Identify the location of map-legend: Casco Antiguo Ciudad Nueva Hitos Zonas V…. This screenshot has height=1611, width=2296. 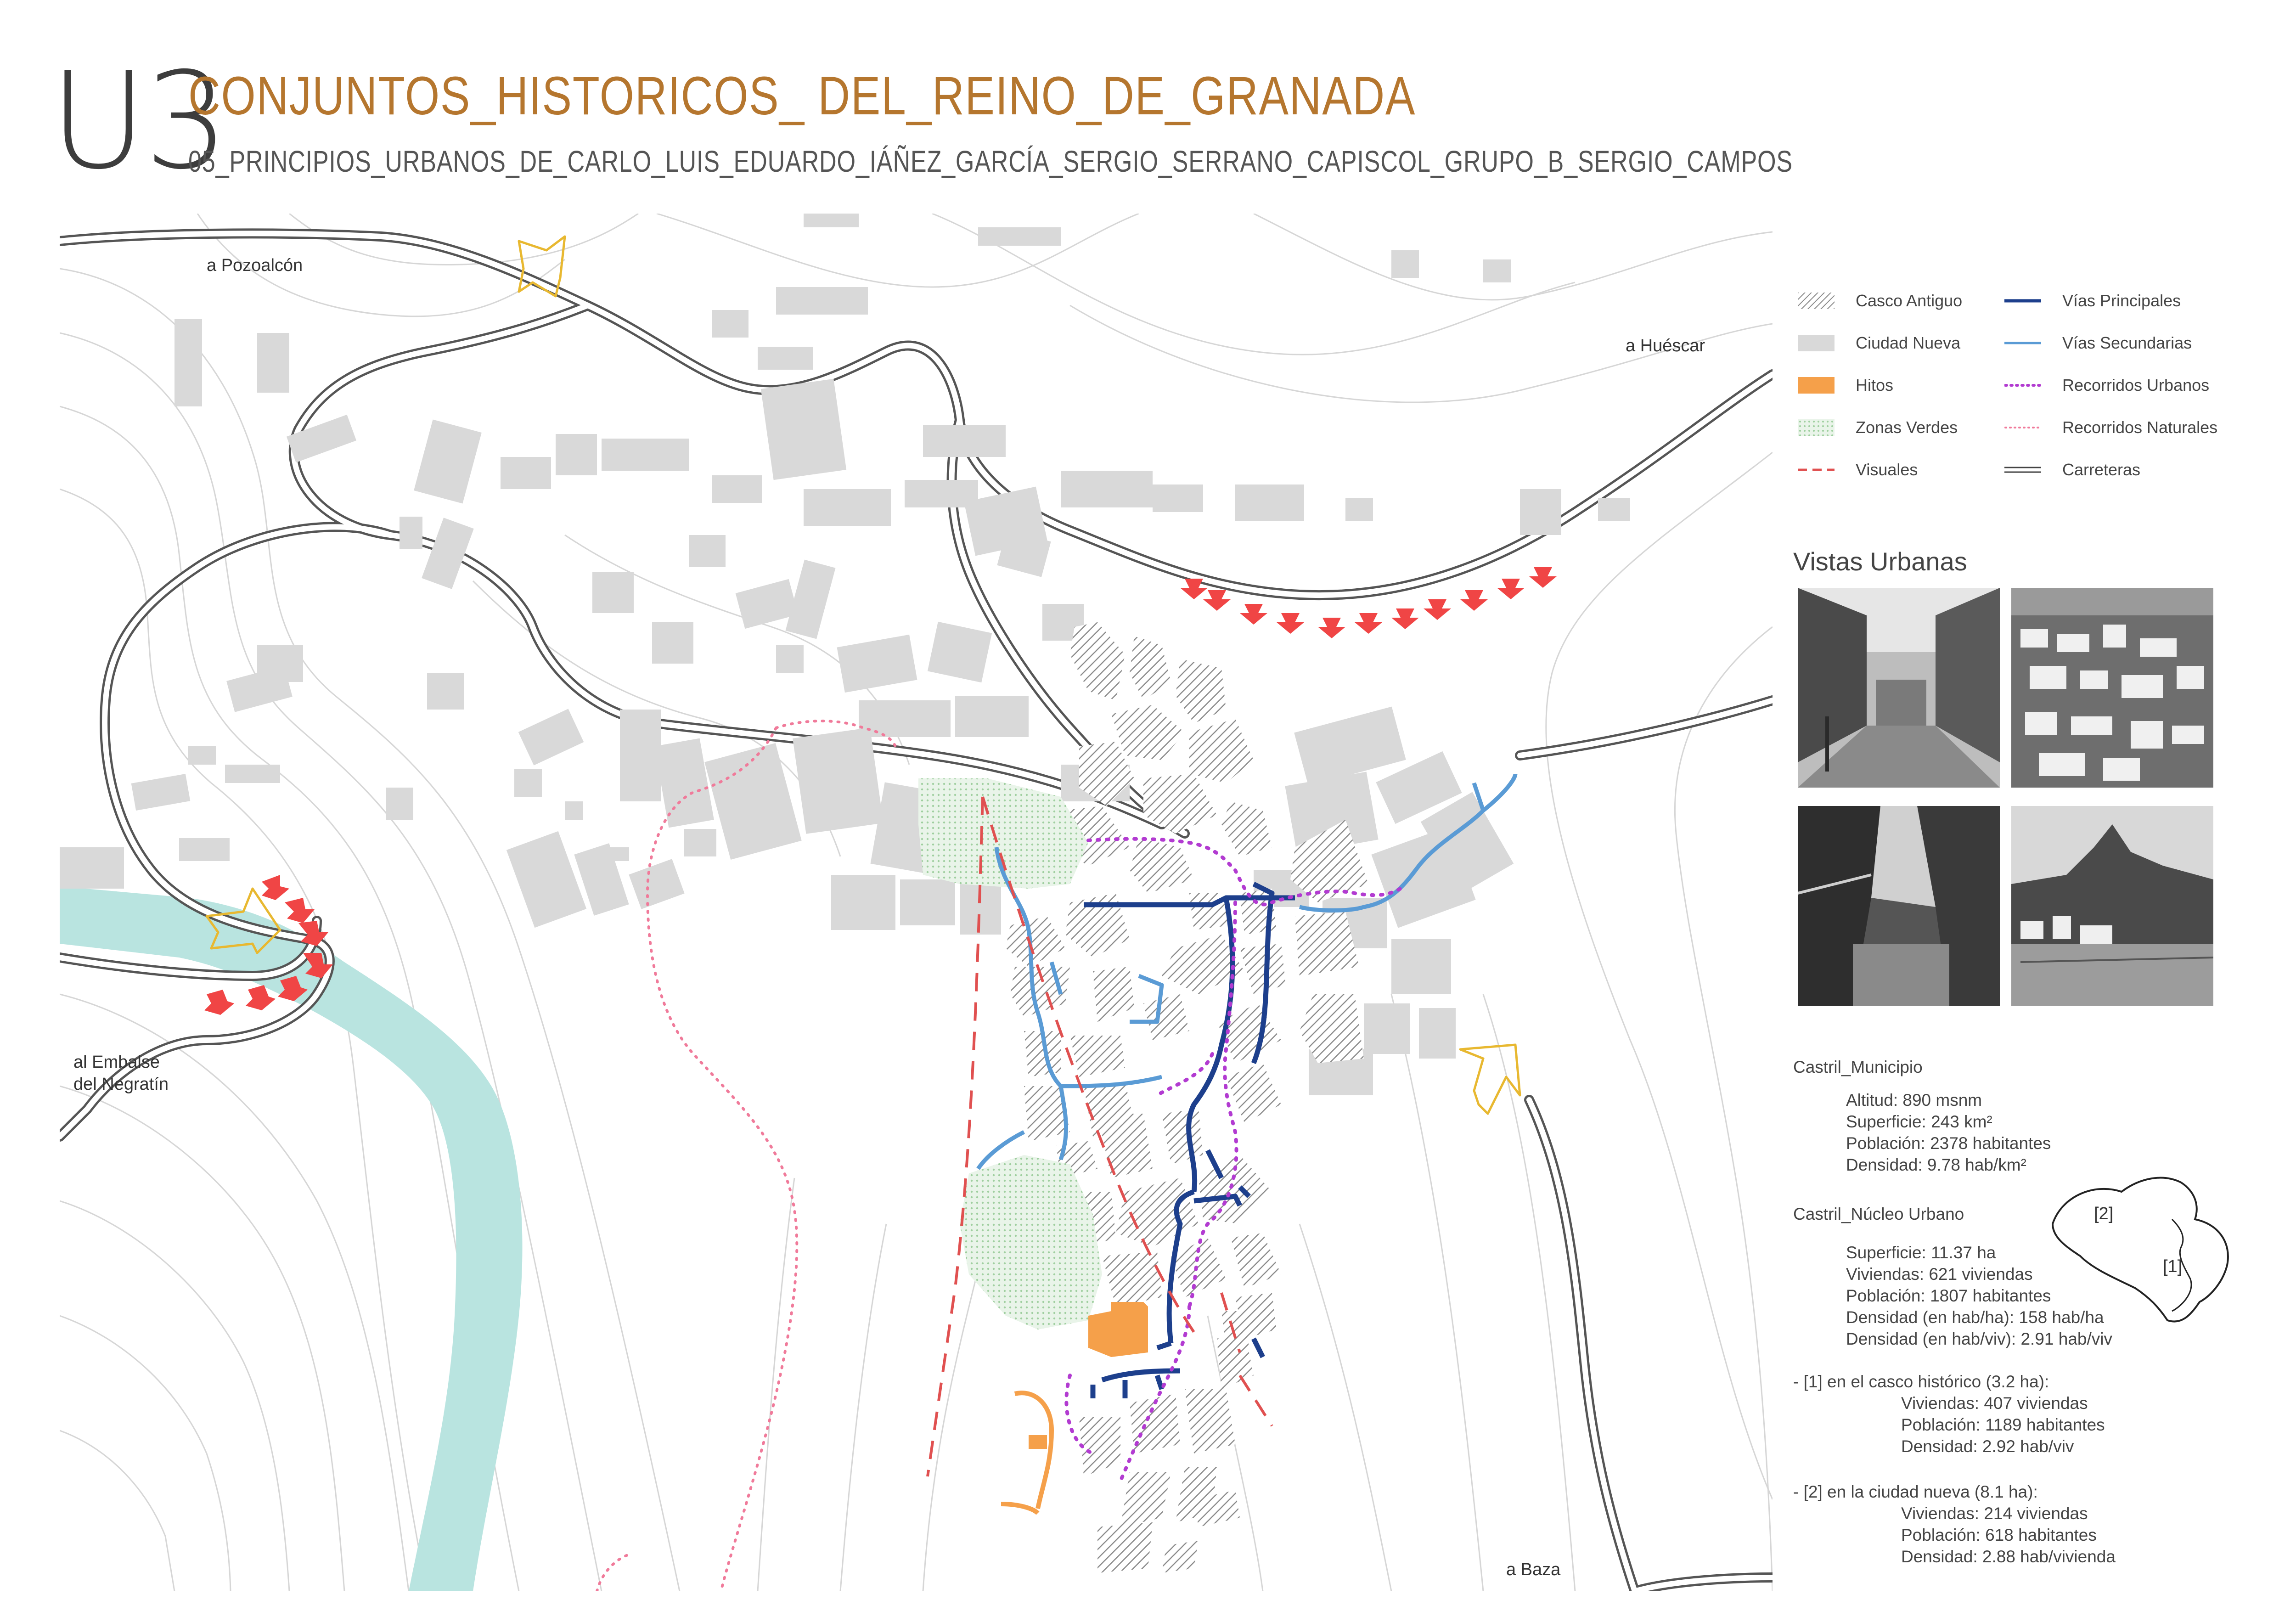
(2028, 386).